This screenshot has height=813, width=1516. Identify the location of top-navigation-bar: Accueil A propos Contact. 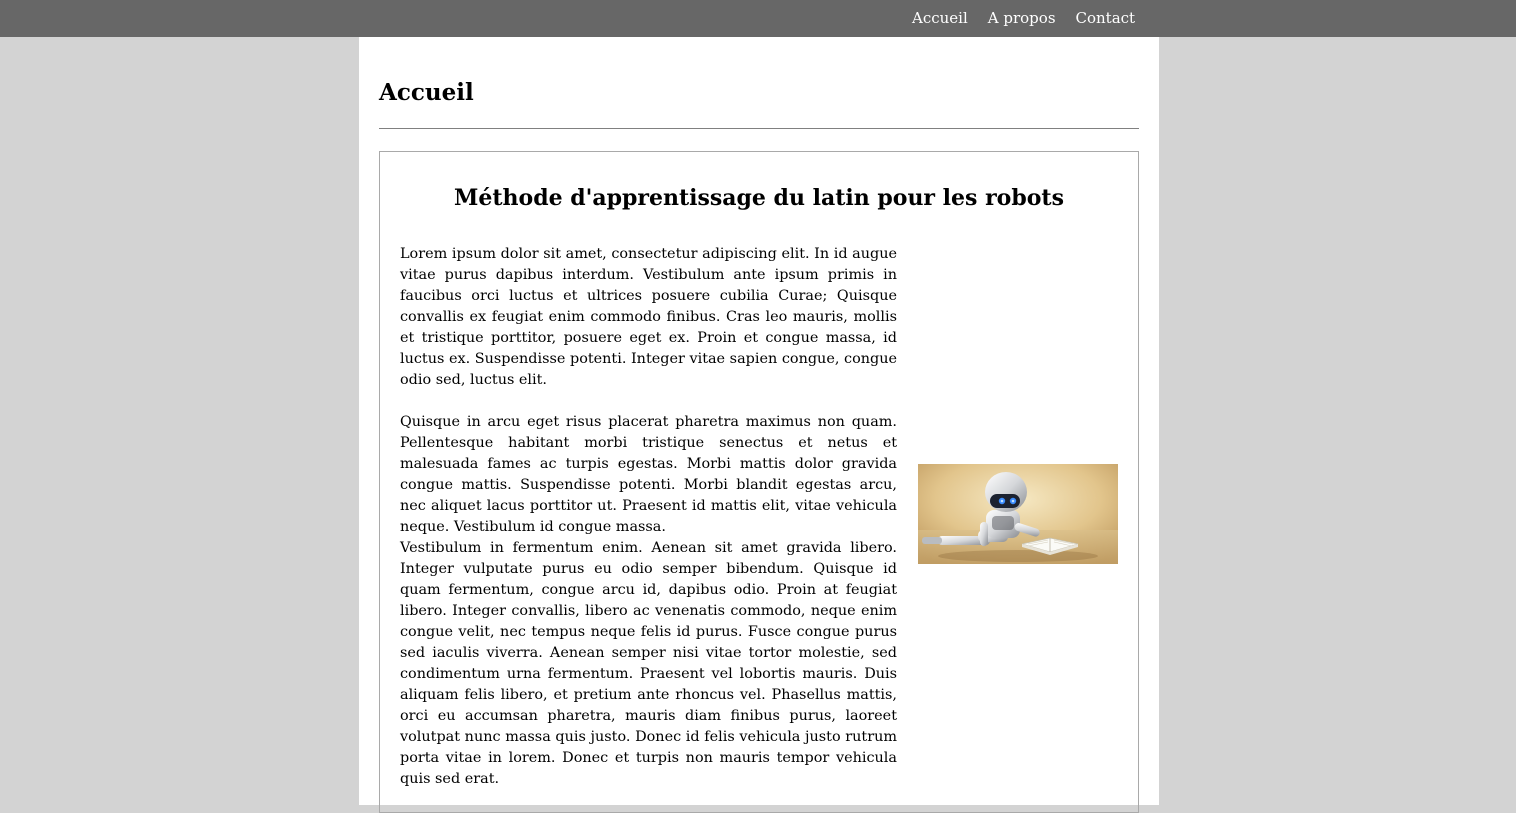
(758, 18).